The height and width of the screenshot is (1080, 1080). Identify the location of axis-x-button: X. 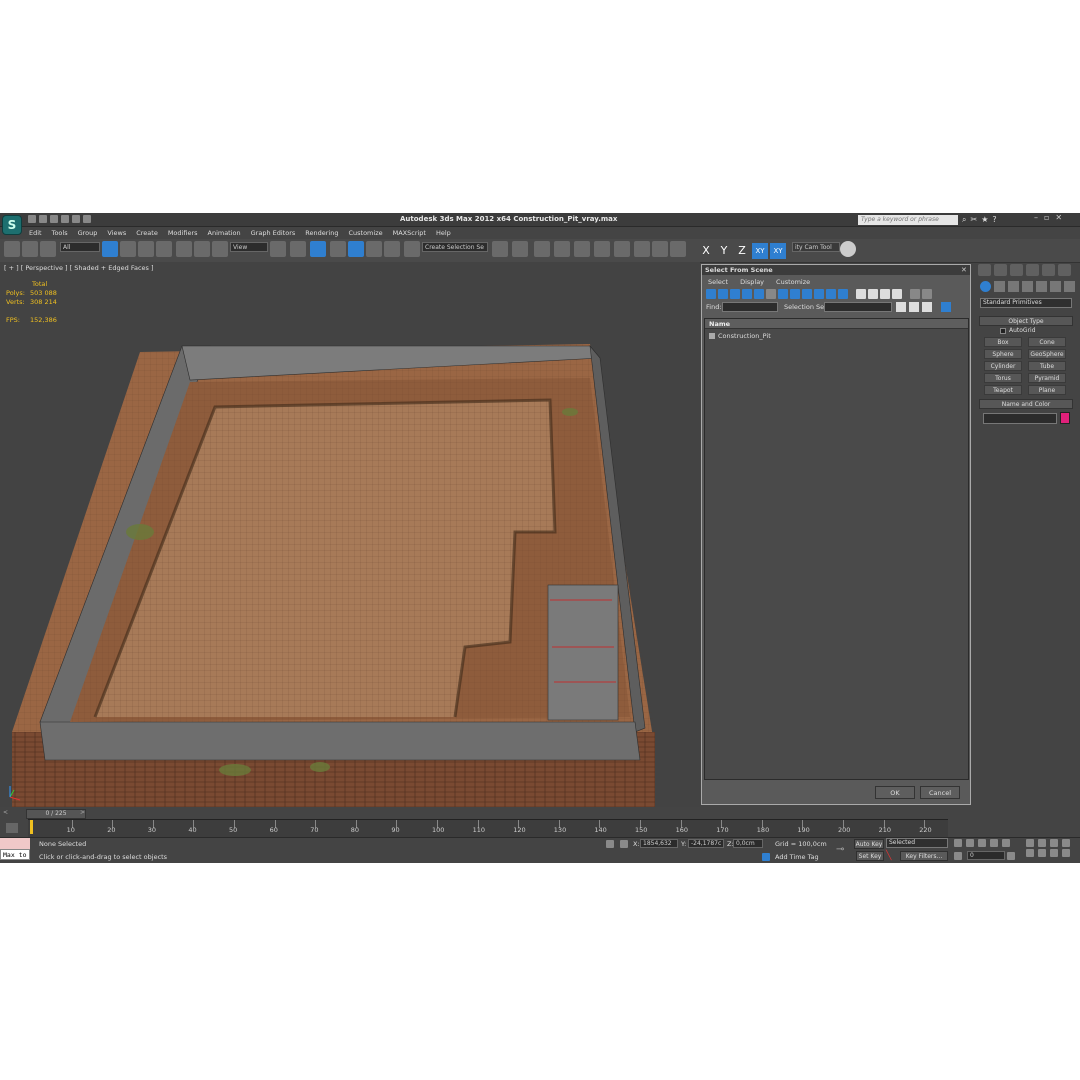
(706, 251).